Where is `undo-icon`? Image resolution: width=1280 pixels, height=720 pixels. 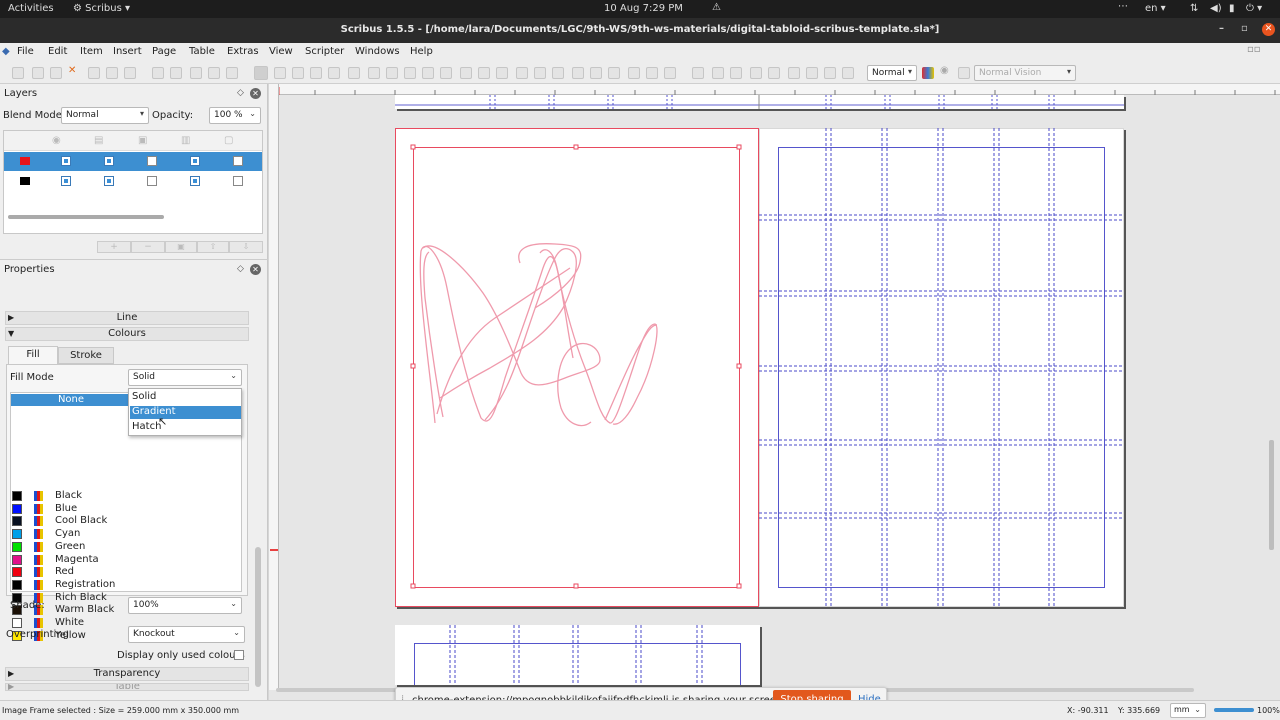
undo-icon is located at coordinates (158, 73).